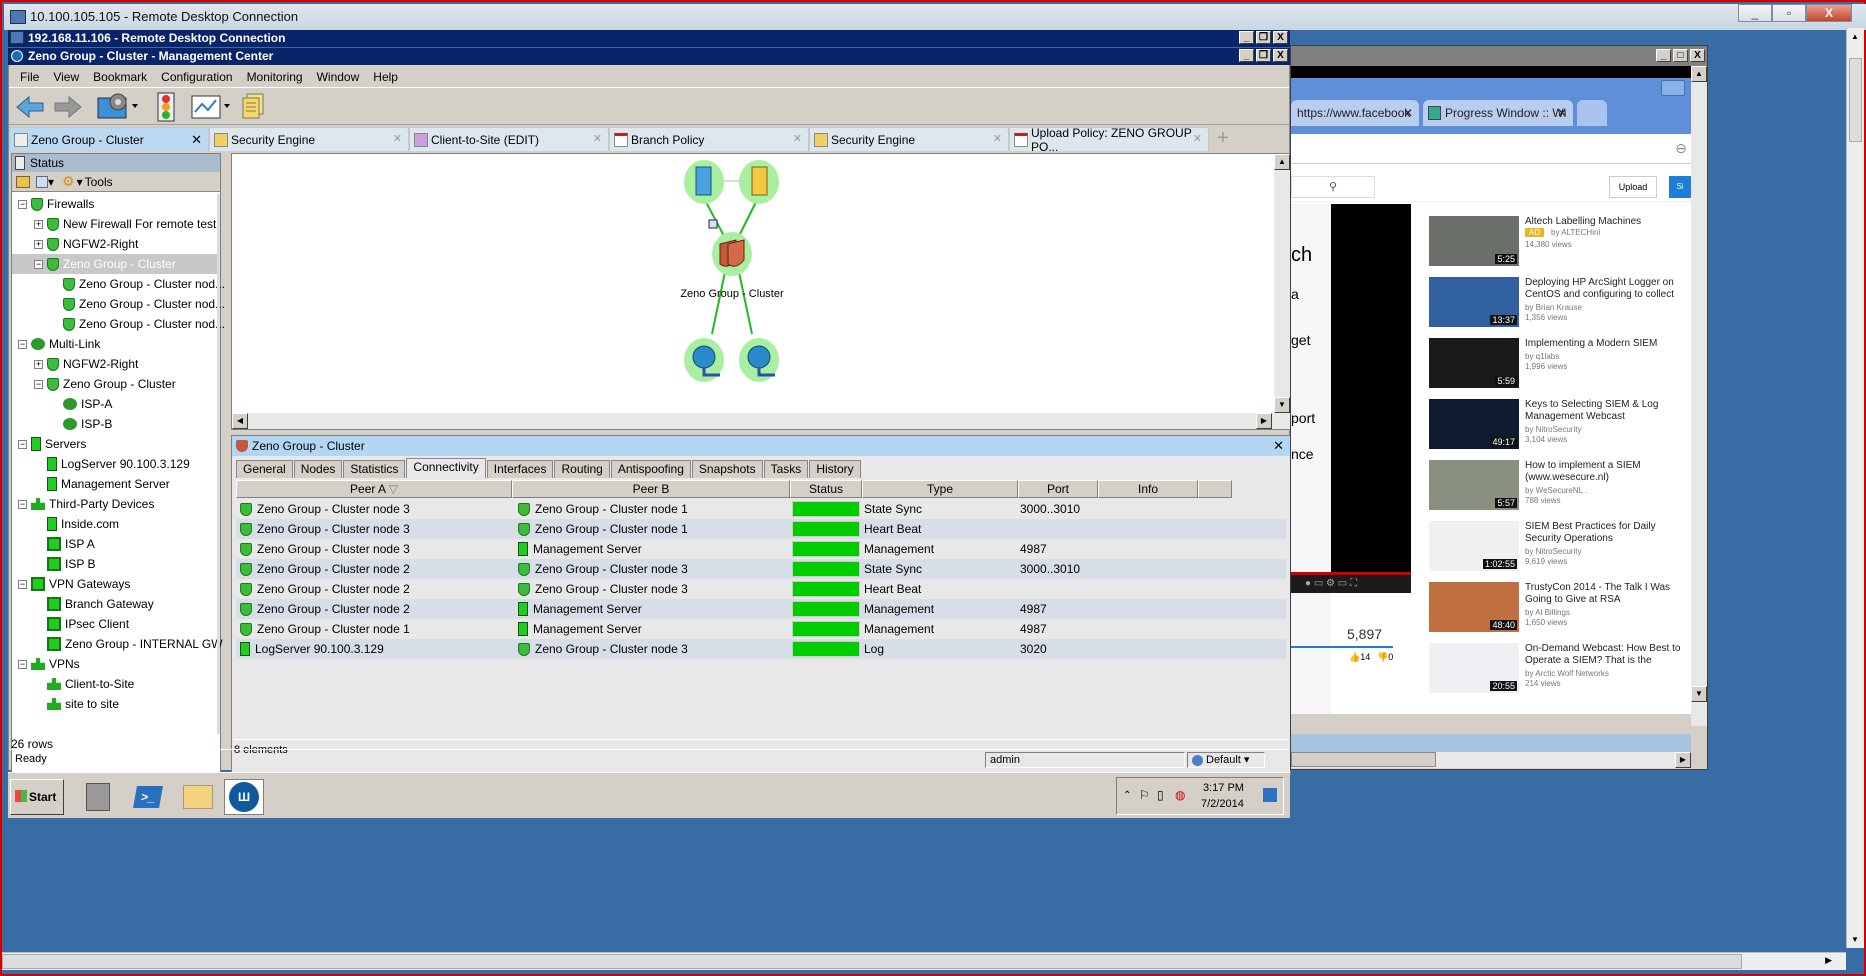  I want to click on tree-item: IPsec Client, so click(70, 624).